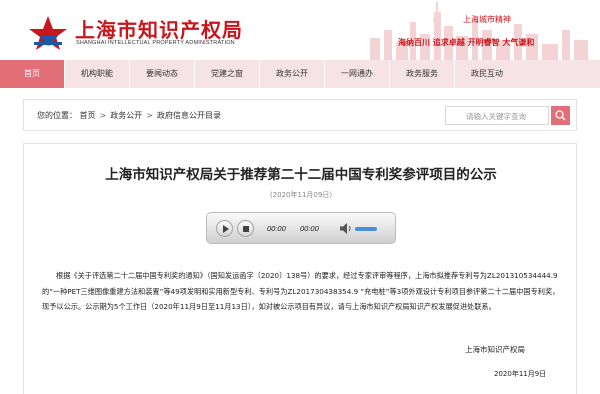 The image size is (600, 394). Describe the element at coordinates (300, 115) in the screenshot. I see `breadcrumb-bar: 您的位置： 首页 > 政务公开 > 政府信息公开目录 请输入关键字查询` at that location.